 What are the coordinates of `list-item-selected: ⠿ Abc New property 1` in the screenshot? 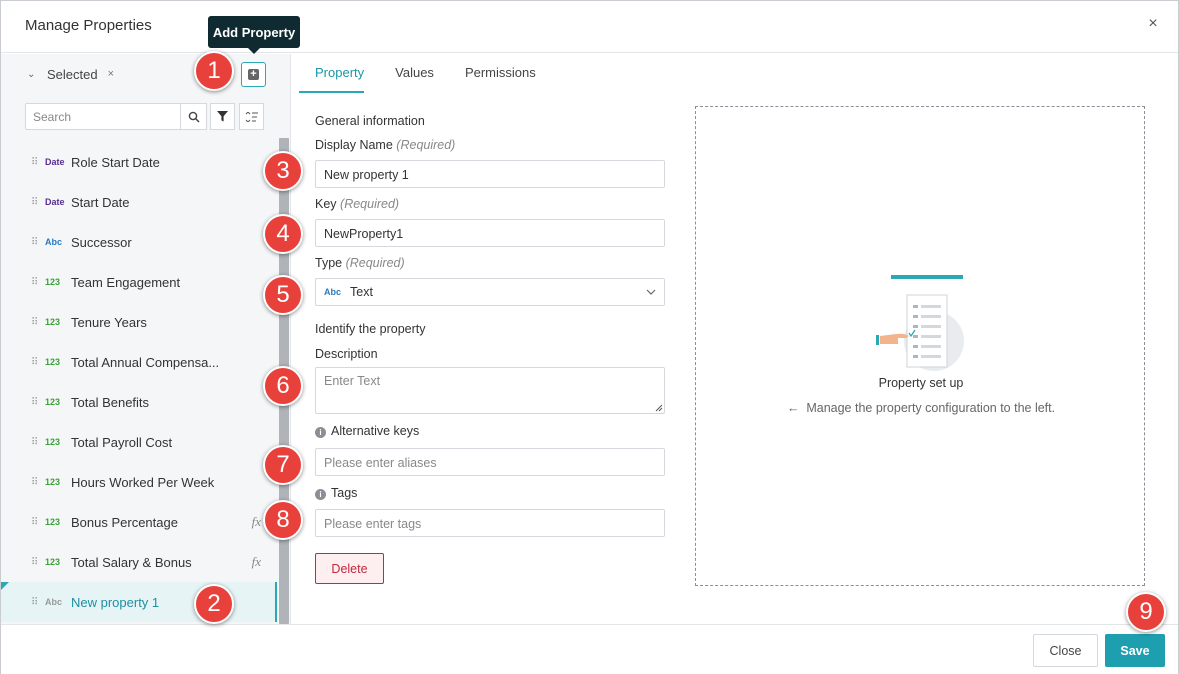 It's located at (139, 602).